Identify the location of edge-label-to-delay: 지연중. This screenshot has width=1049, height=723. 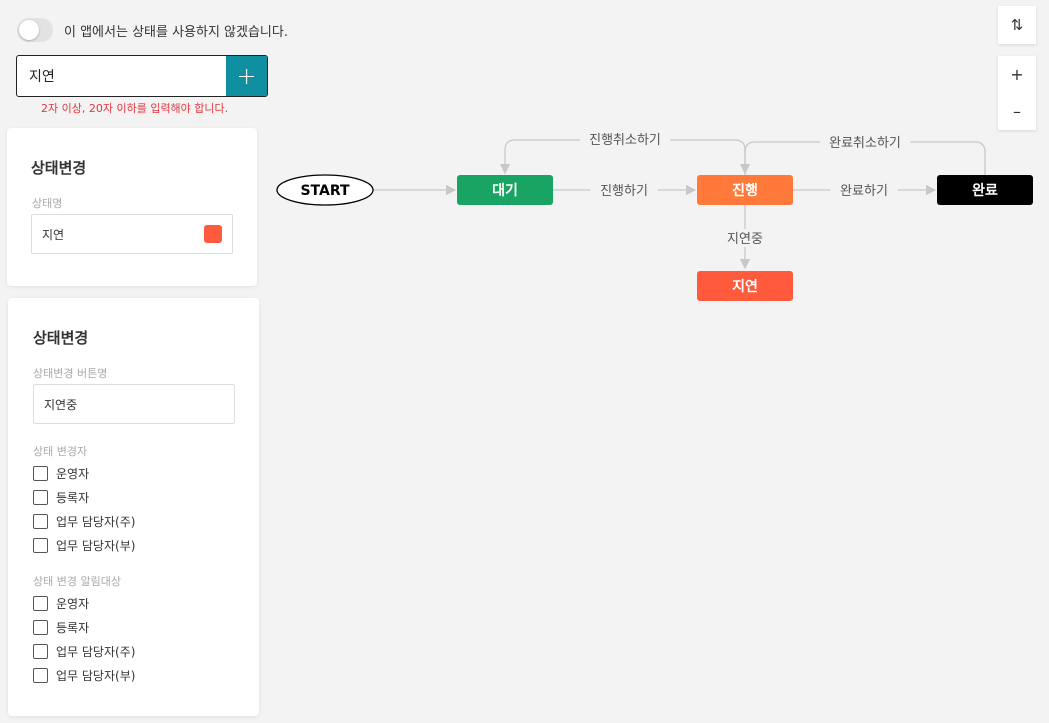
(745, 239).